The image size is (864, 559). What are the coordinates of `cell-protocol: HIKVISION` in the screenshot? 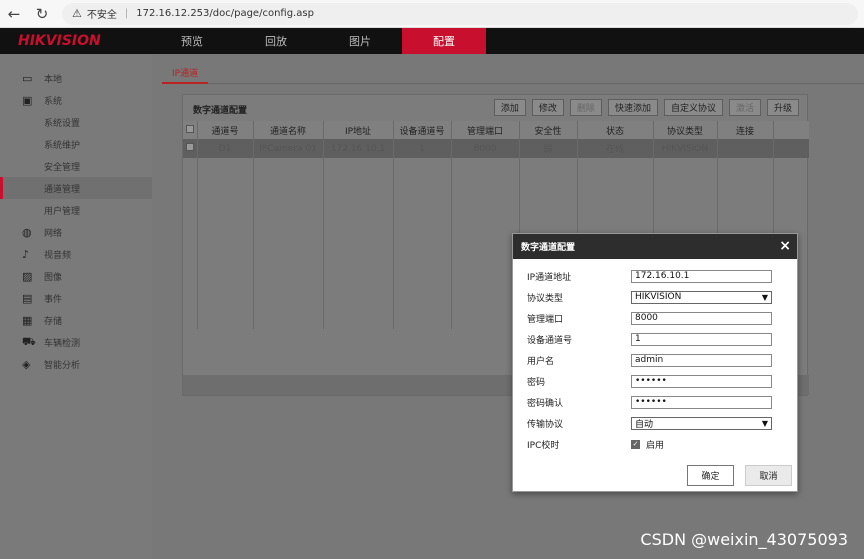 It's located at (685, 148).